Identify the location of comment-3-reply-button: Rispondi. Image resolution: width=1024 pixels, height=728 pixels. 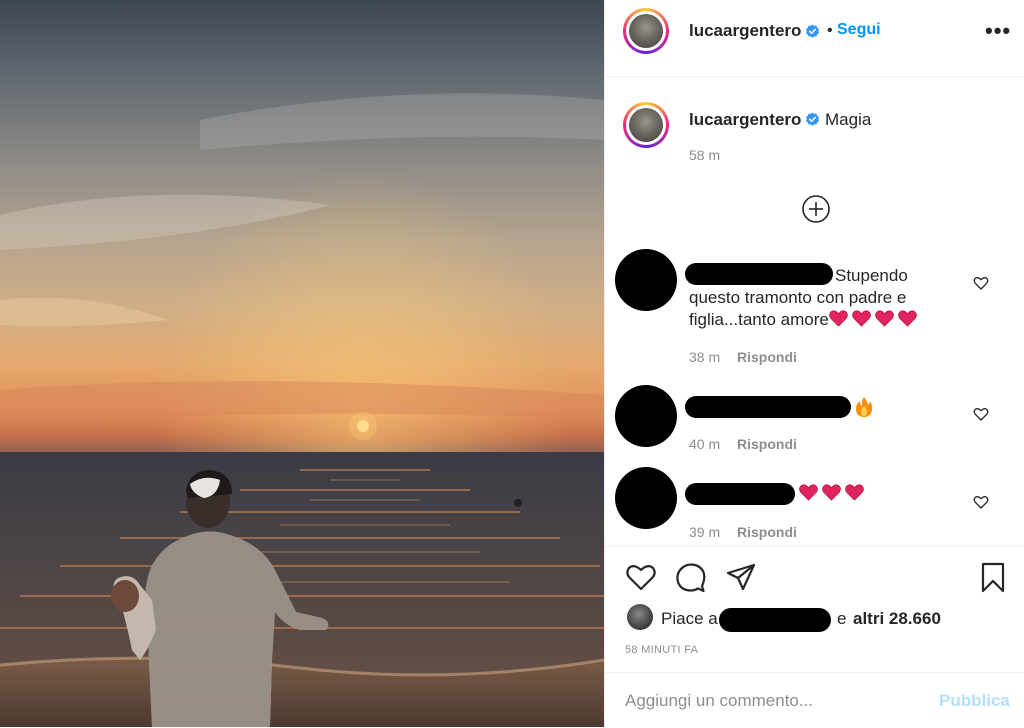
(767, 532).